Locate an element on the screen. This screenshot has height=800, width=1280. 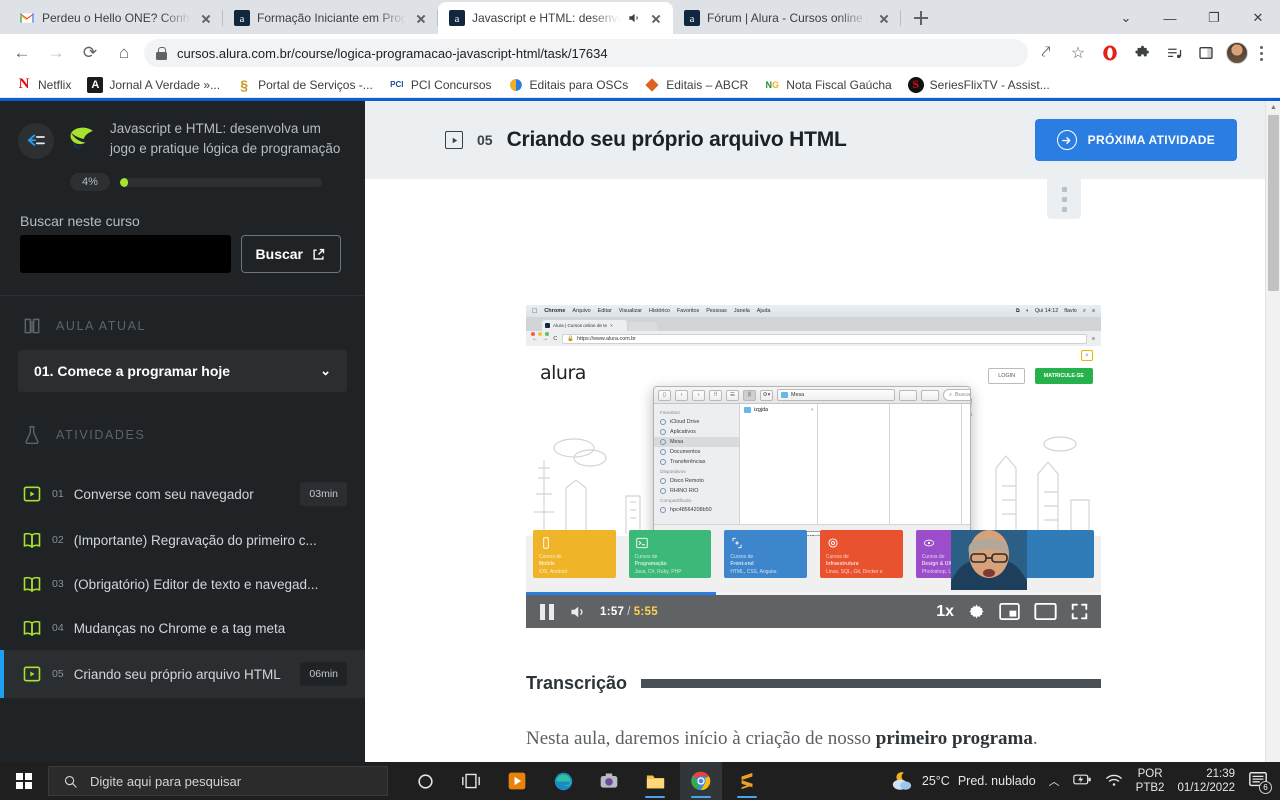
maximize-icon: ❐ is located at coordinates (1214, 18).